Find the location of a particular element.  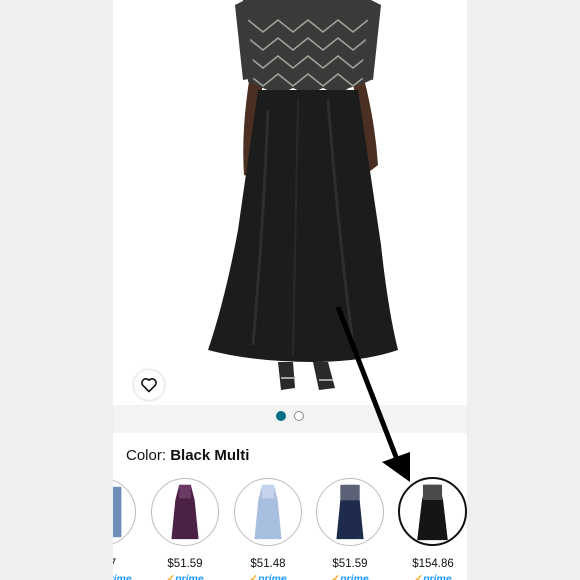

swatch-price-1: $51.59 is located at coordinates (185, 564).